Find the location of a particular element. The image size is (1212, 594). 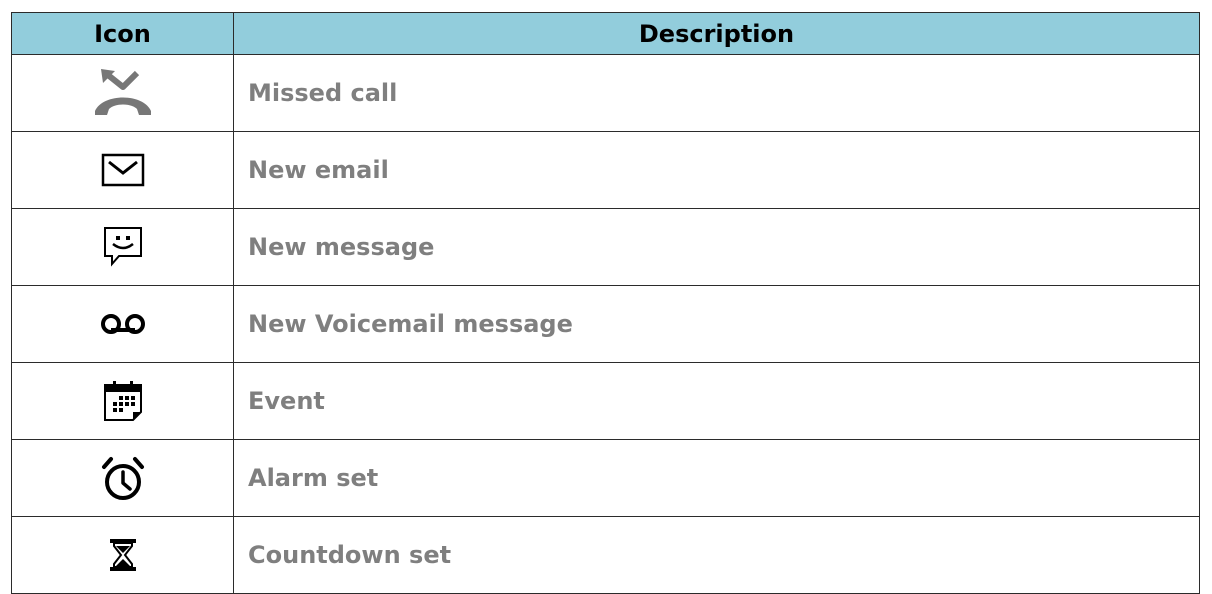

description-cell: New email is located at coordinates (716, 170).